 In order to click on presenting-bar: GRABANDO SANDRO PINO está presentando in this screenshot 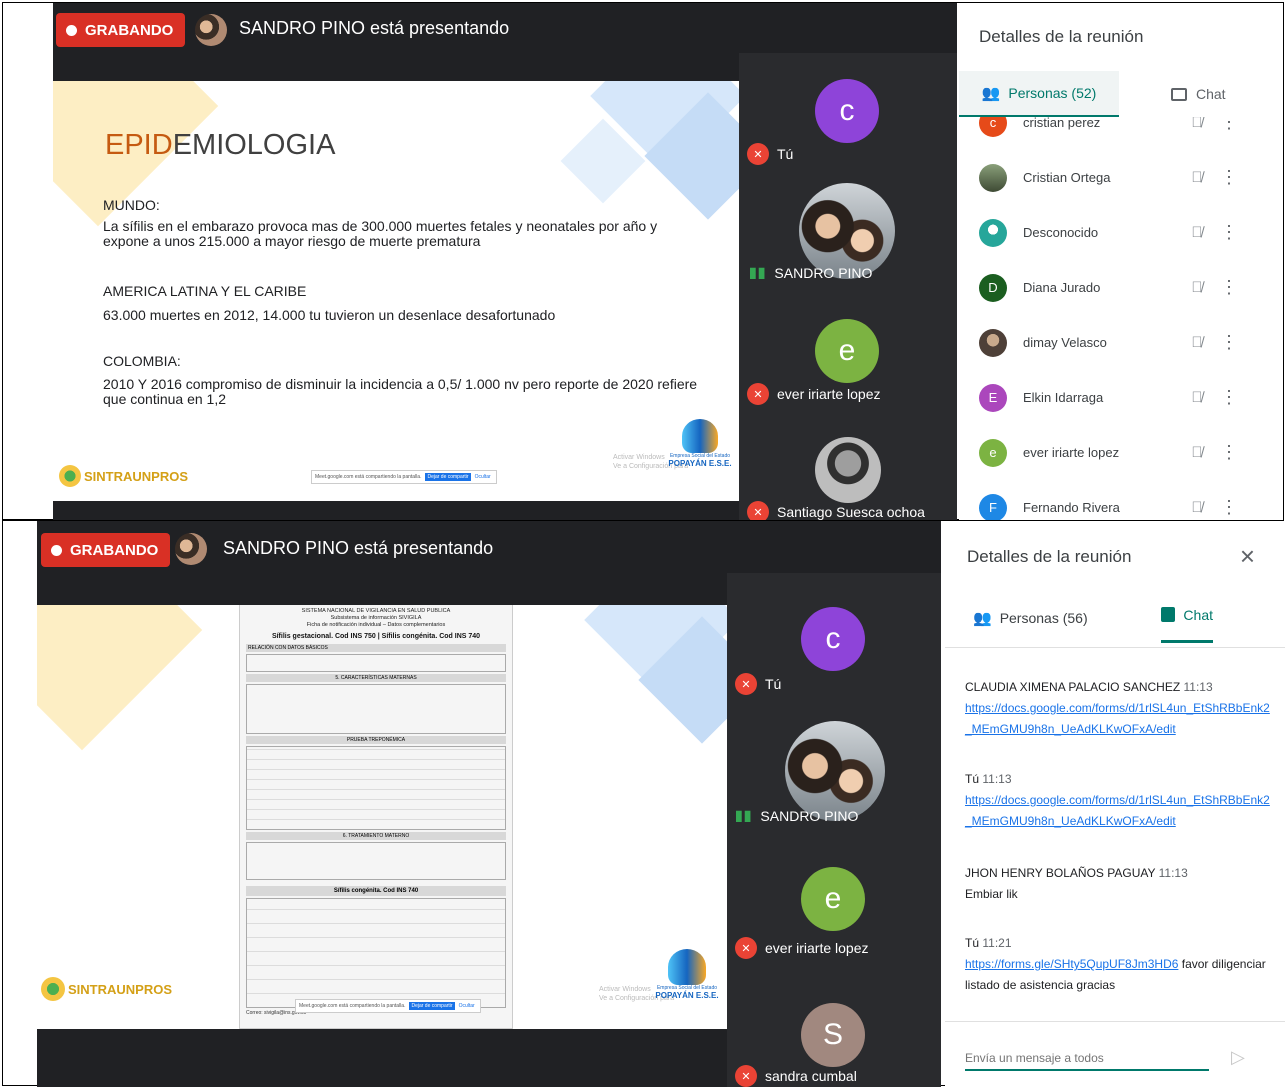, I will do `click(489, 550)`.